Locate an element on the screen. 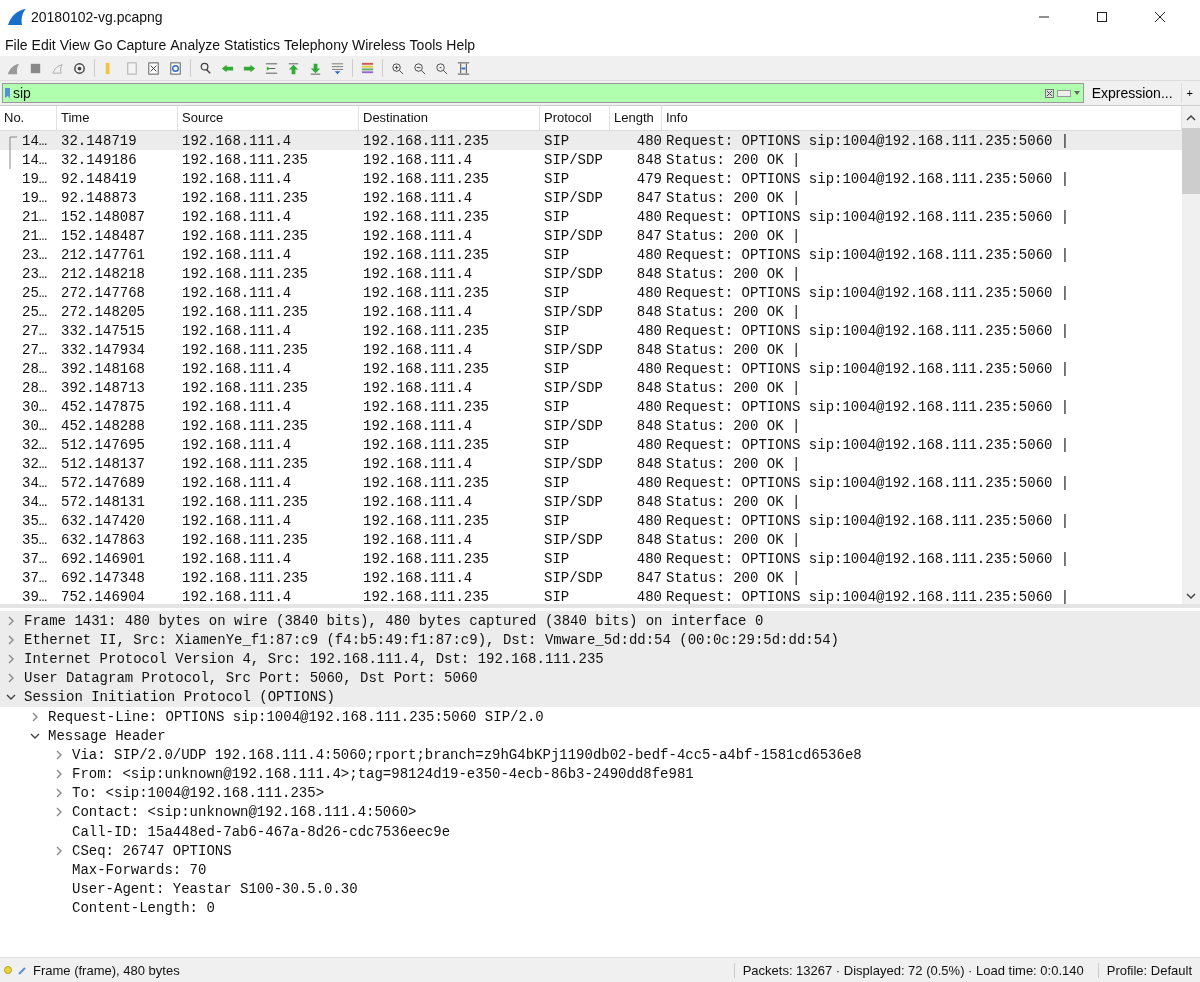 This screenshot has height=982, width=1200. colorize-icon is located at coordinates (367, 68).